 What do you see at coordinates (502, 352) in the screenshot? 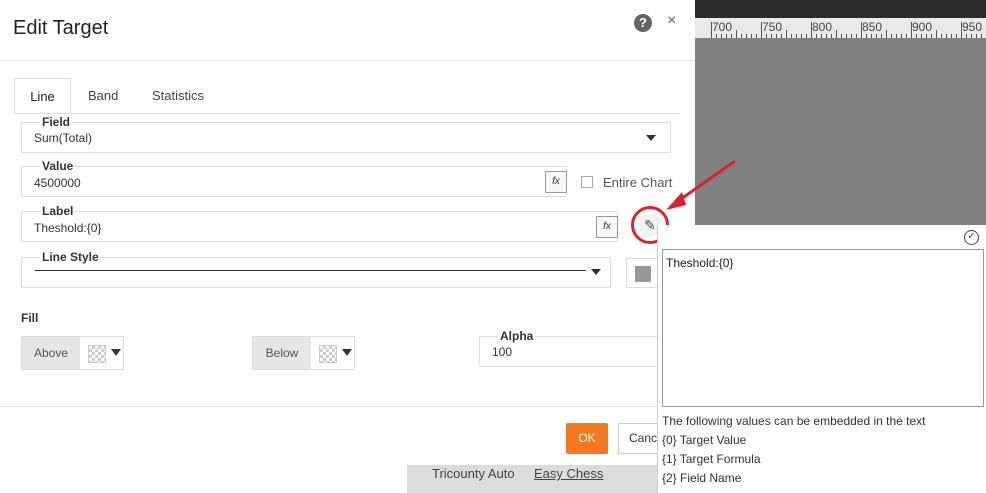
I see `alpha-input-text: 100` at bounding box center [502, 352].